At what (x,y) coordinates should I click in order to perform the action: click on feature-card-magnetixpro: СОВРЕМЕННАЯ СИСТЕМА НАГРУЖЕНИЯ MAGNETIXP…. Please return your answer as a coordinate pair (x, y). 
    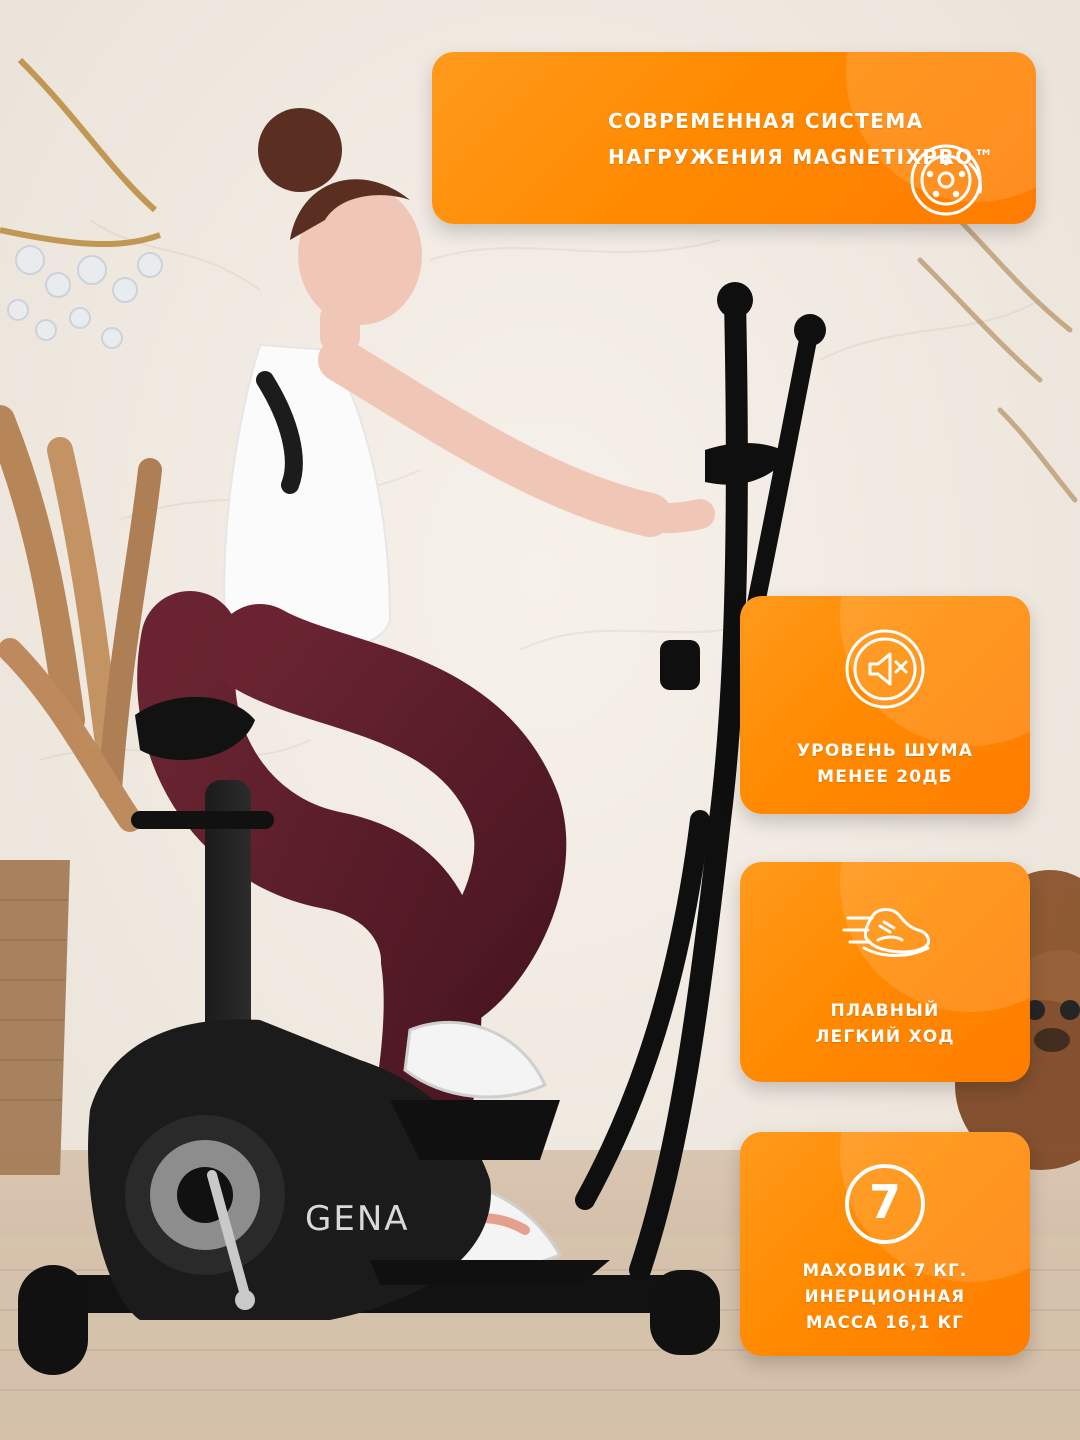
    Looking at the image, I should click on (734, 138).